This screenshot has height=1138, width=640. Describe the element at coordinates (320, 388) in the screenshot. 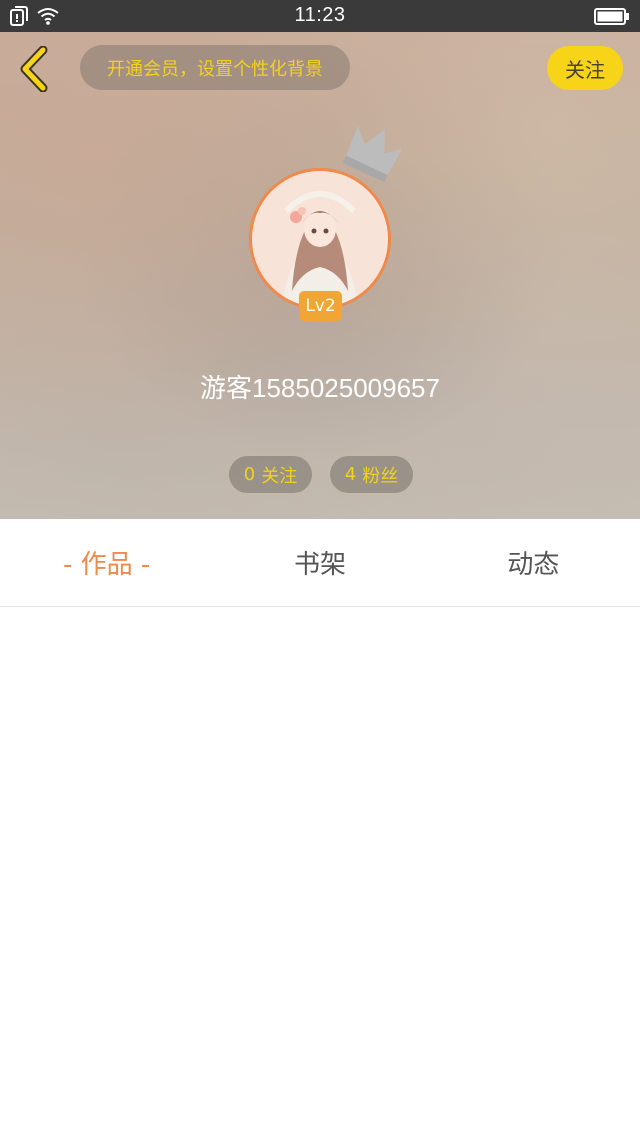

I see `username: 游客1585025009657` at that location.